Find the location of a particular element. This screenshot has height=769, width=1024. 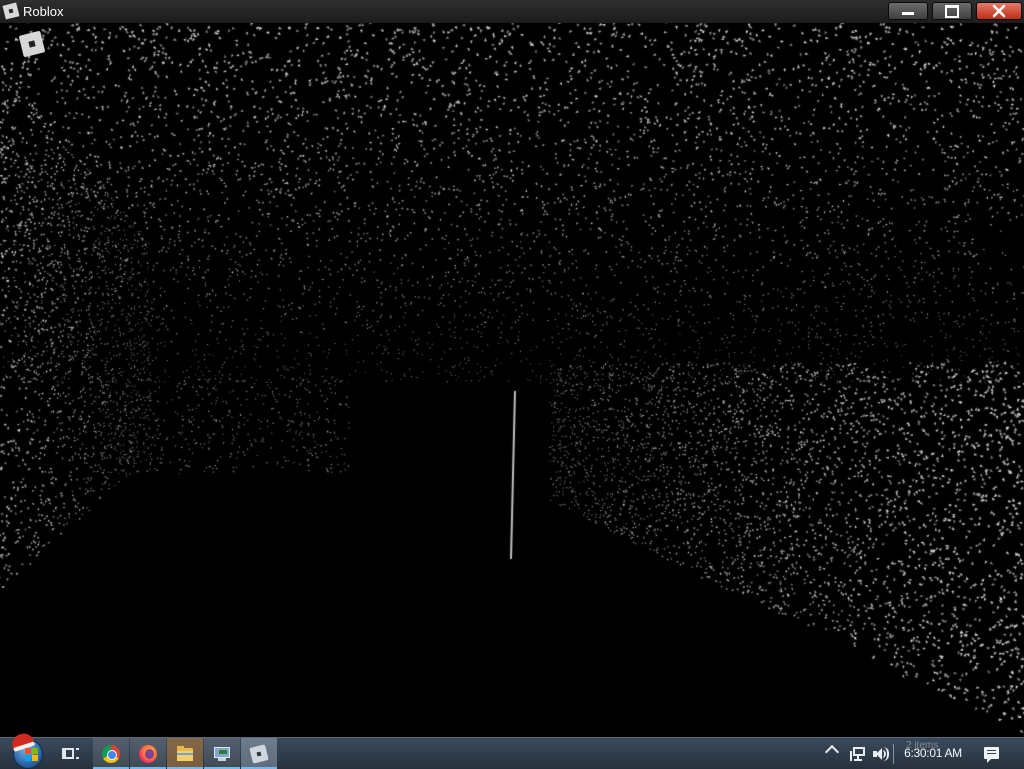

action-center-icon is located at coordinates (991, 755).